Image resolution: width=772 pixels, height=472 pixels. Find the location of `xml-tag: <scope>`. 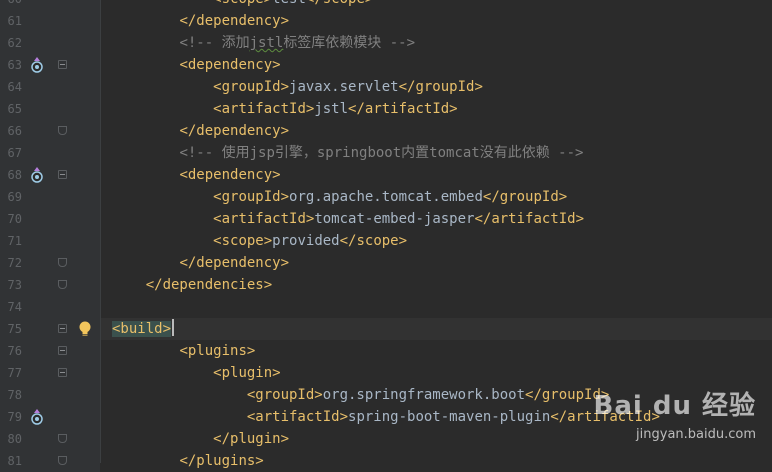

xml-tag: <scope> is located at coordinates (243, 241).